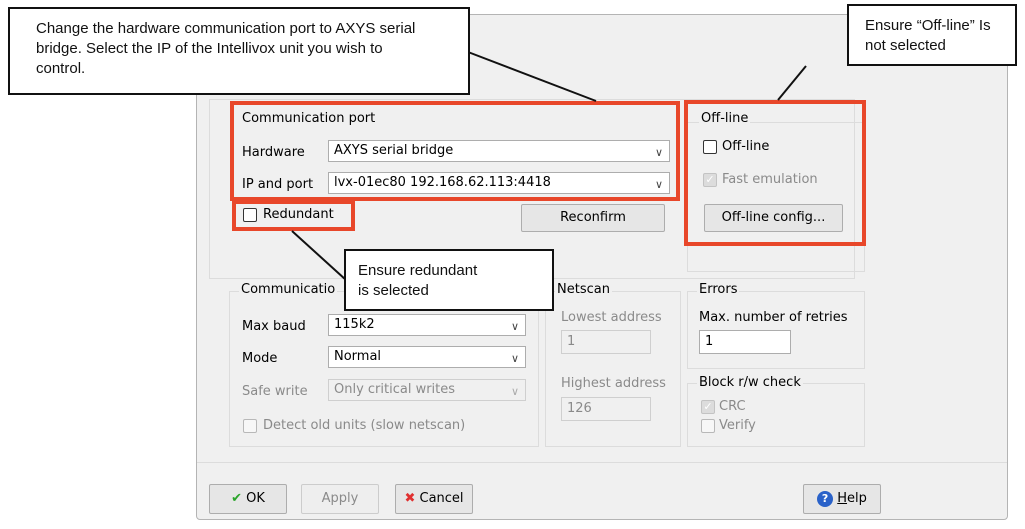  I want to click on offline-callout: Ensure “Off-line” Is not selected, so click(932, 35).